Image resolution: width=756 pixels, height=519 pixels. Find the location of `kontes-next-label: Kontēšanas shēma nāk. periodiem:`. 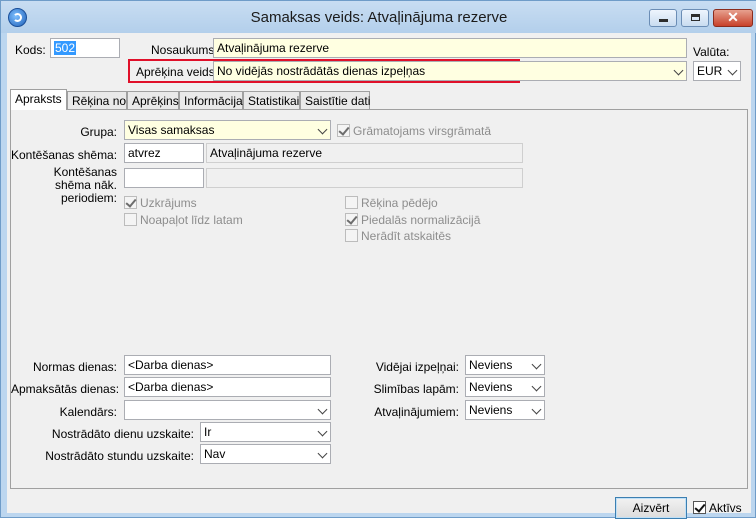

kontes-next-label: Kontēšanas shēma nāk. periodiem: is located at coordinates (64, 185).